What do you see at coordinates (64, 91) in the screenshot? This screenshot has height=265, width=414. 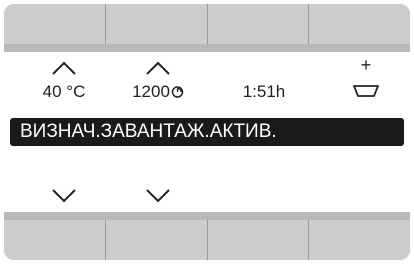 I see `temperature-value: 40 °C` at bounding box center [64, 91].